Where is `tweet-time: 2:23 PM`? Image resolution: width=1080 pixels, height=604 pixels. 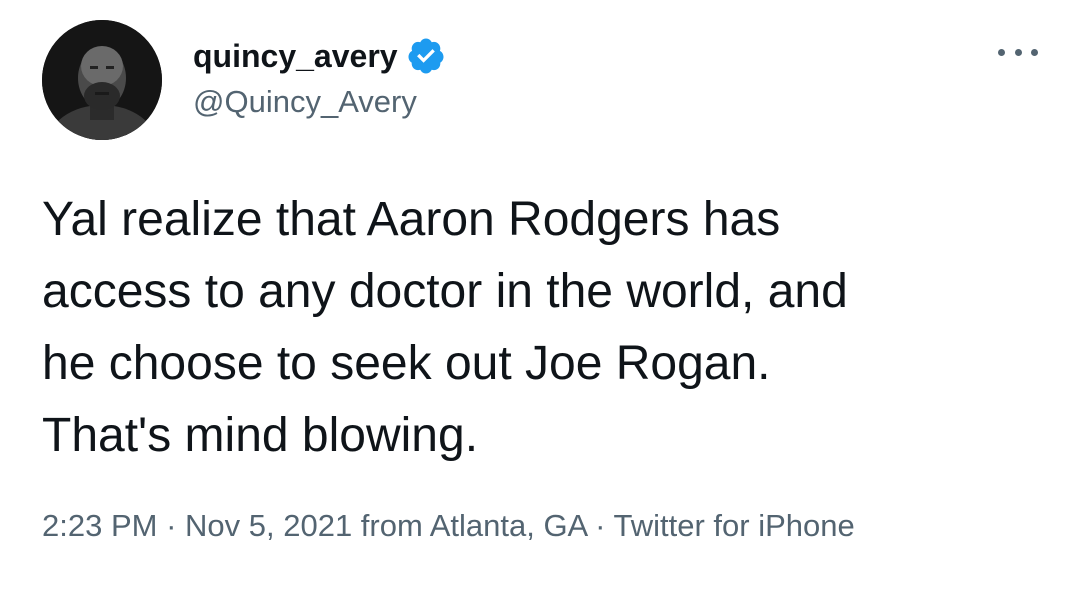
tweet-time: 2:23 PM is located at coordinates (99, 525).